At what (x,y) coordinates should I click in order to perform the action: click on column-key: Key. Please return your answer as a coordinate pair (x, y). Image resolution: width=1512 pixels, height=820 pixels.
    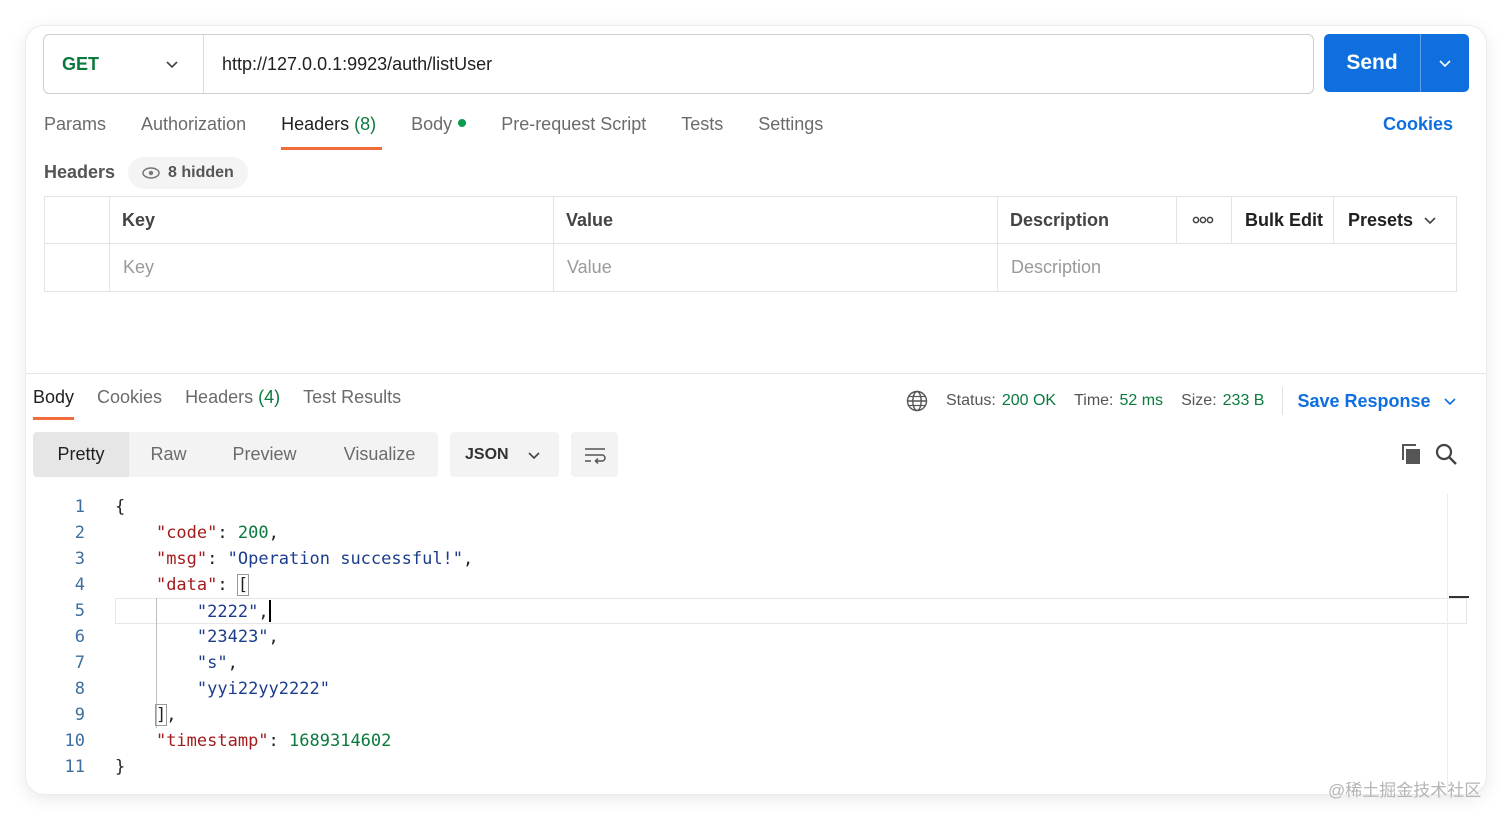
    Looking at the image, I should click on (139, 219).